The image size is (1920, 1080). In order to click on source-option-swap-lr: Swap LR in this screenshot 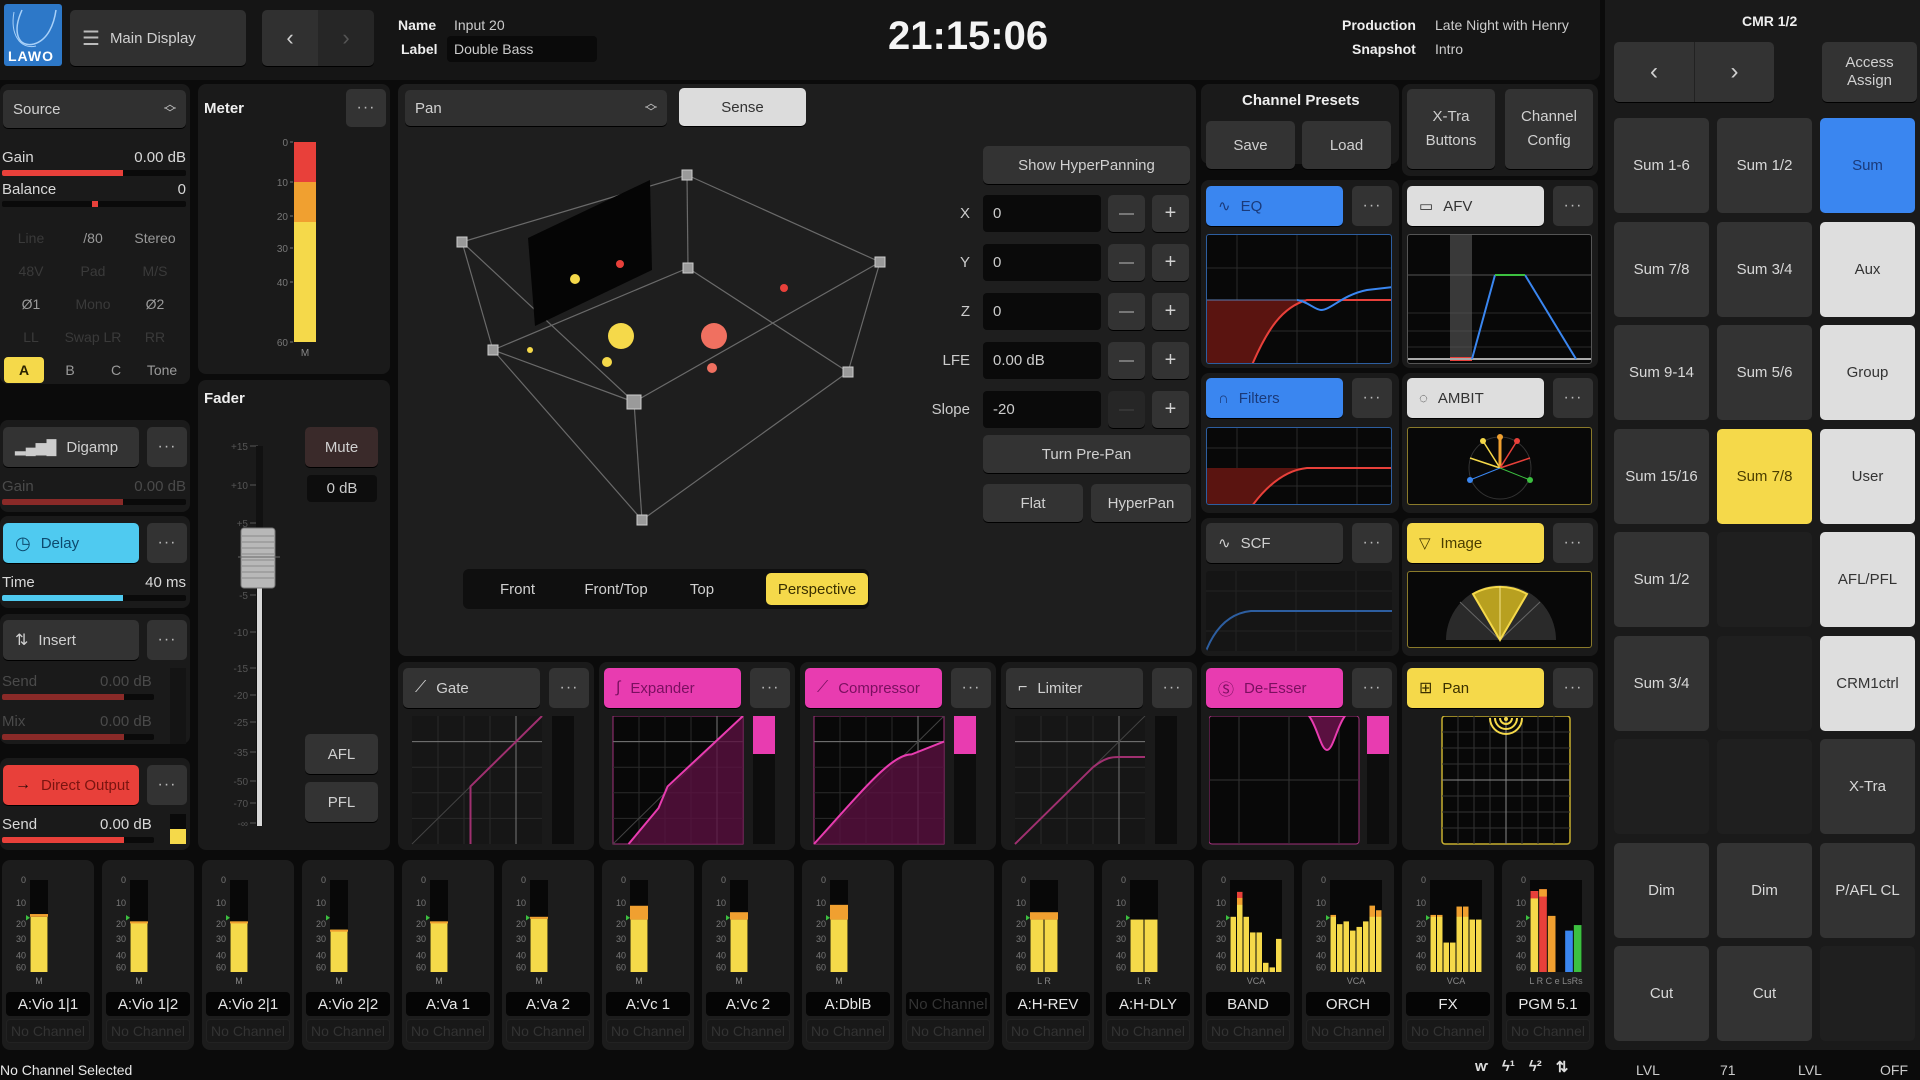, I will do `click(93, 337)`.